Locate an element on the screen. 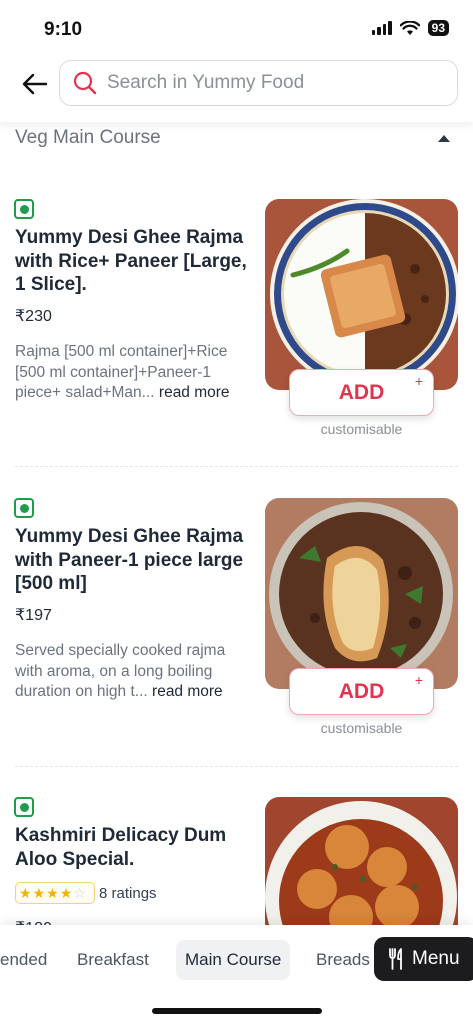  item-price: ₹197 is located at coordinates (33, 615).